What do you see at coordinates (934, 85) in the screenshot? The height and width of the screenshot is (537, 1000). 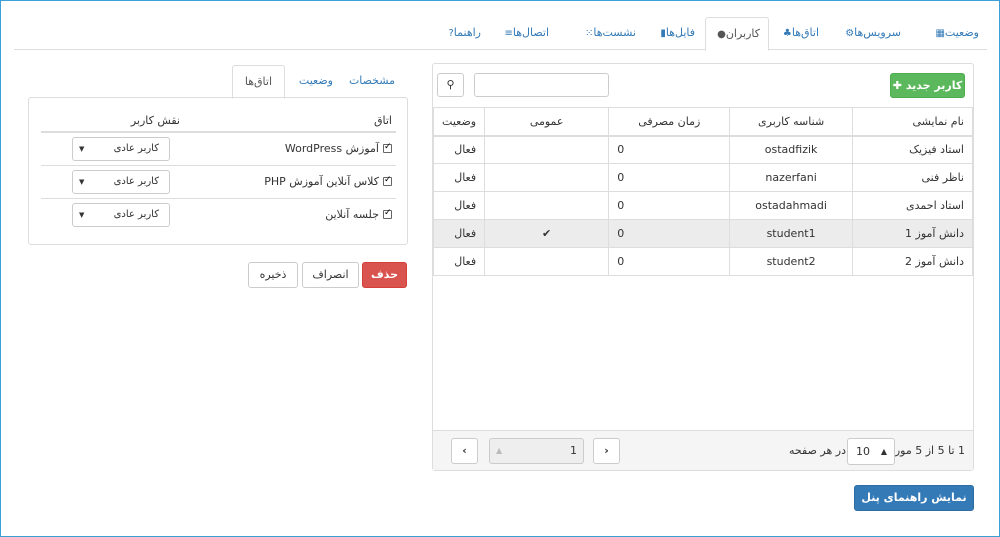 I see `new-user-label: کاربر جدید` at bounding box center [934, 85].